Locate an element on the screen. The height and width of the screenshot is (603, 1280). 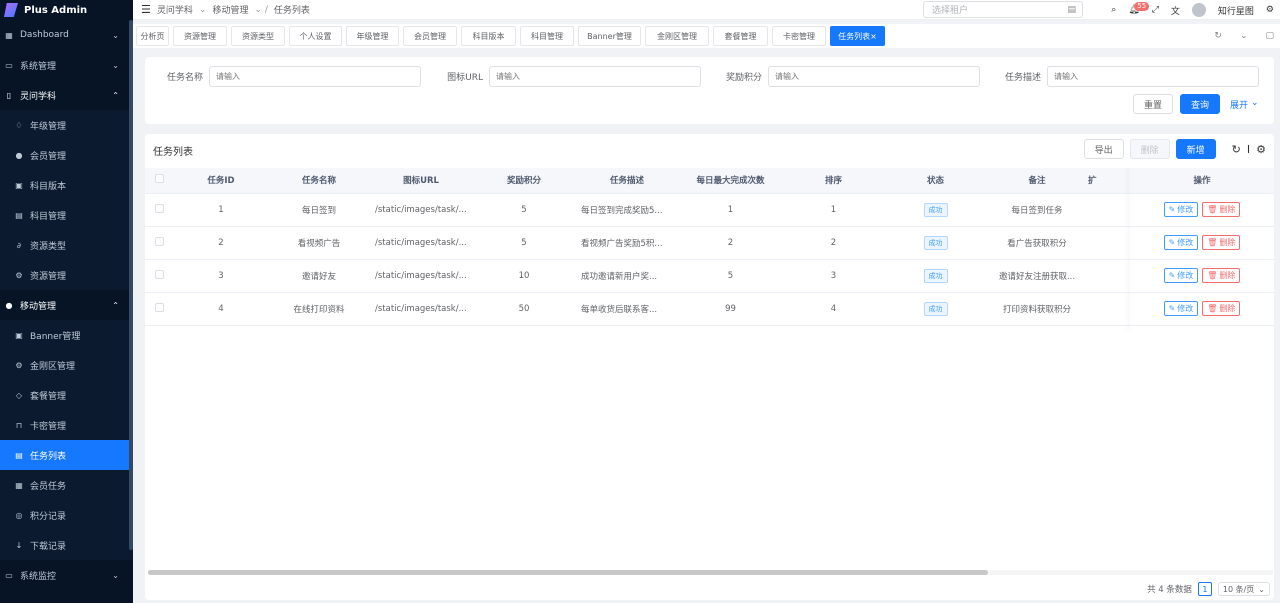
sidebar-item: ● 会员管理 is located at coordinates (66, 155).